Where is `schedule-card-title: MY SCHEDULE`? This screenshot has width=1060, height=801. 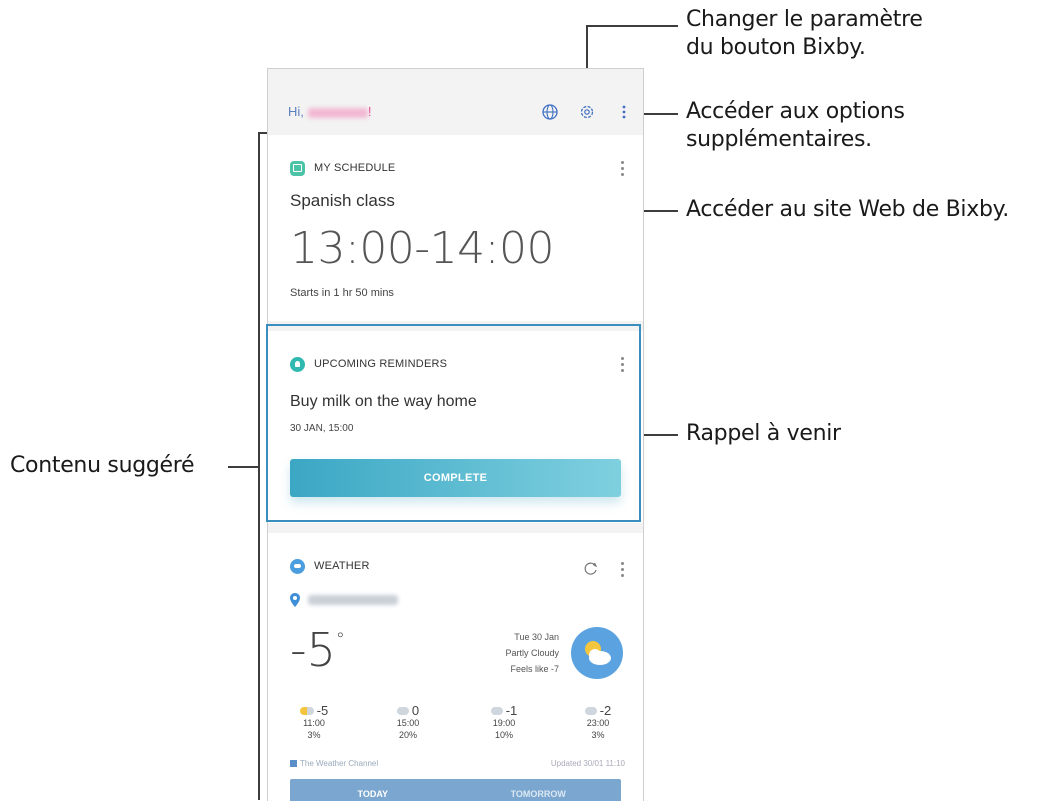 schedule-card-title: MY SCHEDULE is located at coordinates (355, 168).